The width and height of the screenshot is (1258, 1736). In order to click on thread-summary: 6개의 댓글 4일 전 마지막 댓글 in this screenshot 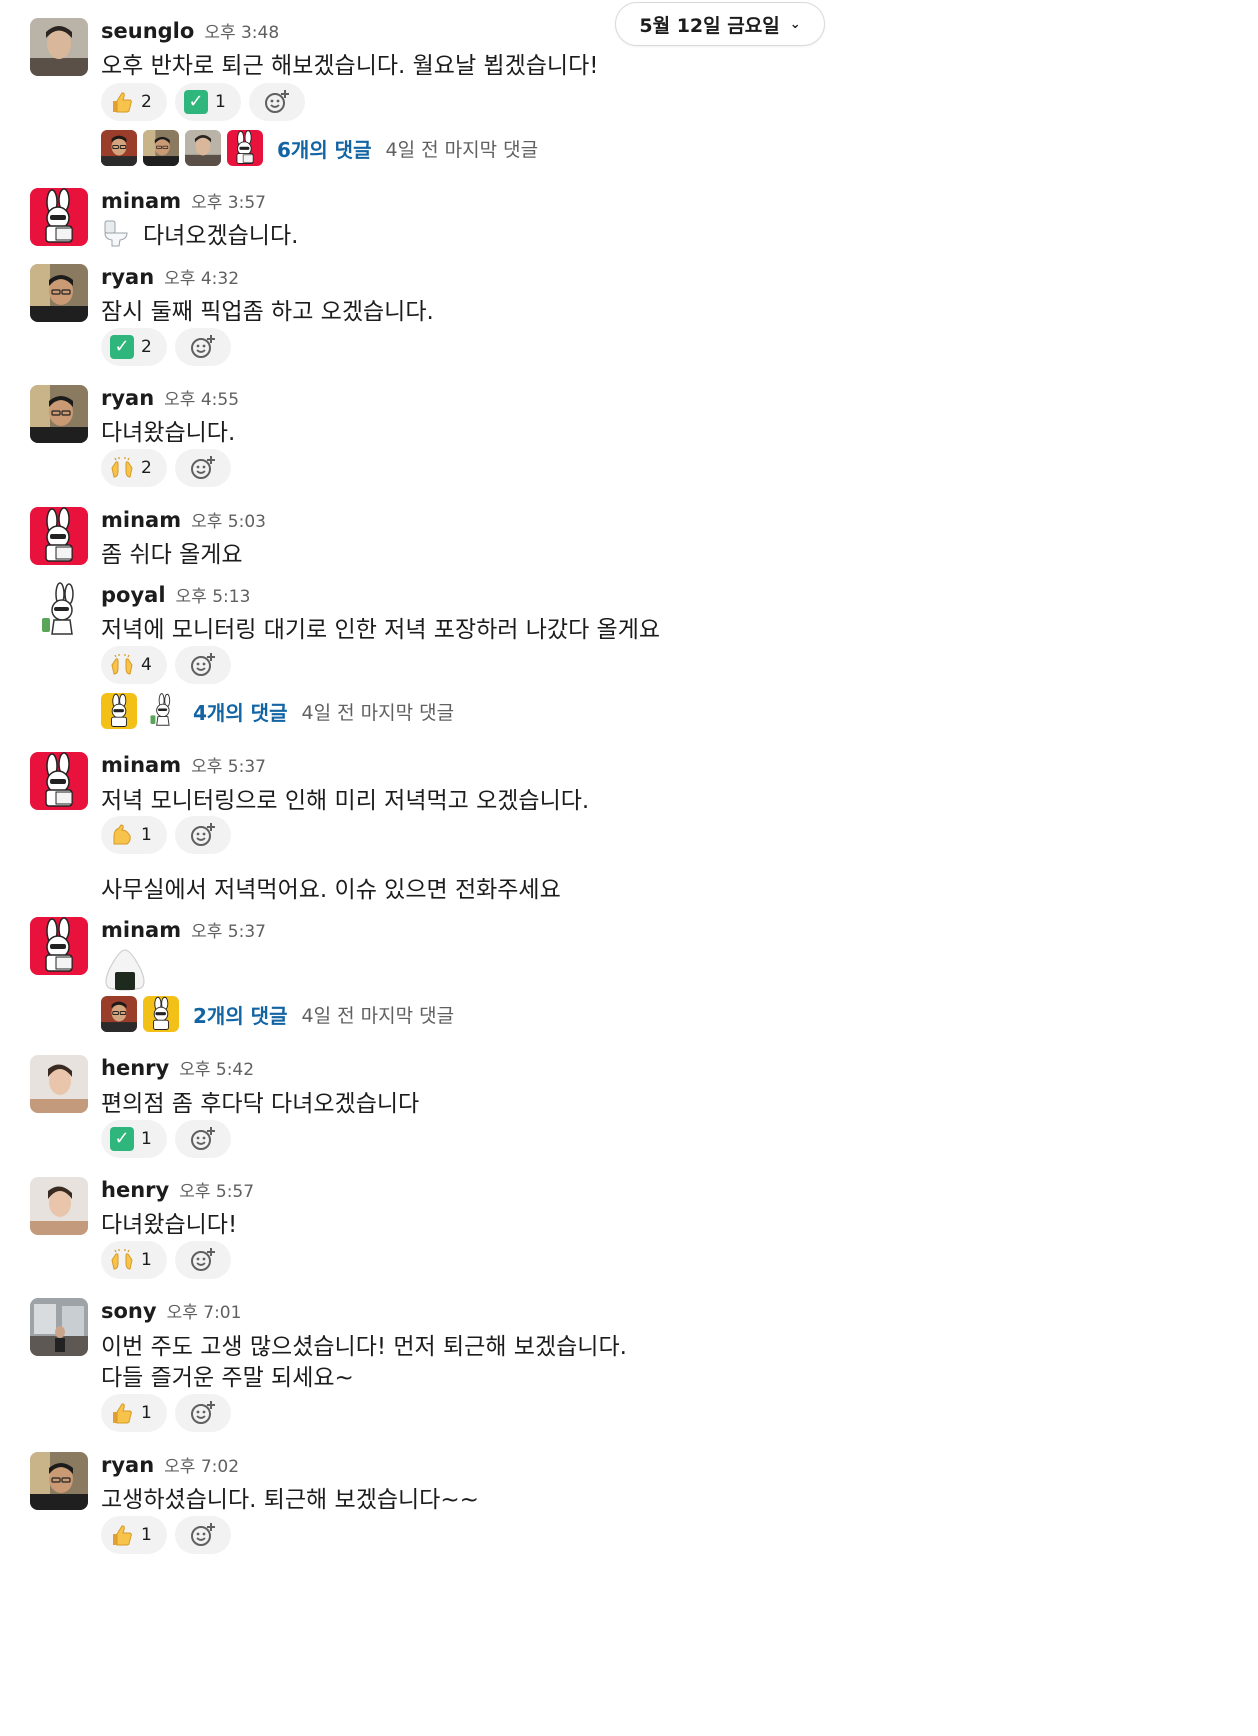, I will do `click(319, 148)`.